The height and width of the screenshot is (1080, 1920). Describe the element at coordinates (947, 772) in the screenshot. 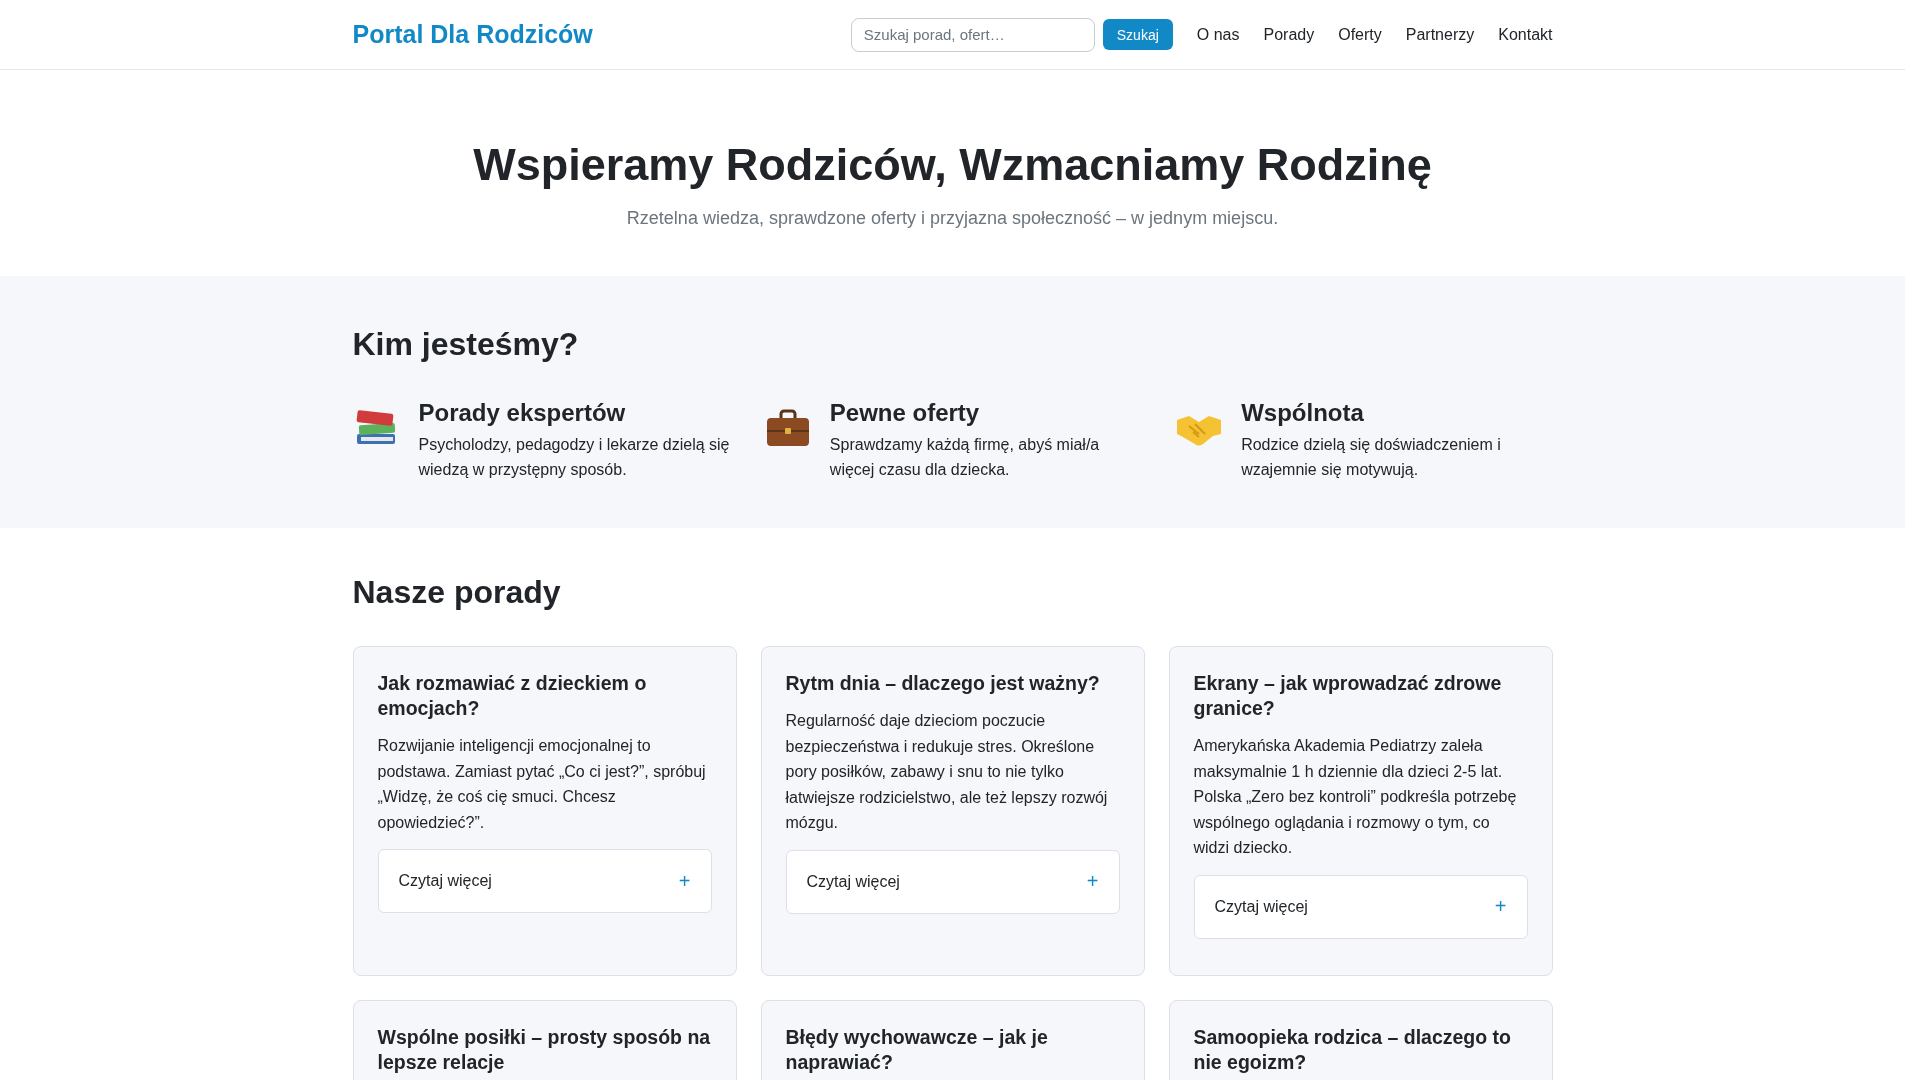

I see `card-text: Regularność daje dzieciom poczucie bezpieczeństwa i redukuje stres. Określone pory posiłków, zabawy i snu to nie tylko łatwiejsze rodzicielstwo, ale też lepszy rozwój mózgu.` at that location.